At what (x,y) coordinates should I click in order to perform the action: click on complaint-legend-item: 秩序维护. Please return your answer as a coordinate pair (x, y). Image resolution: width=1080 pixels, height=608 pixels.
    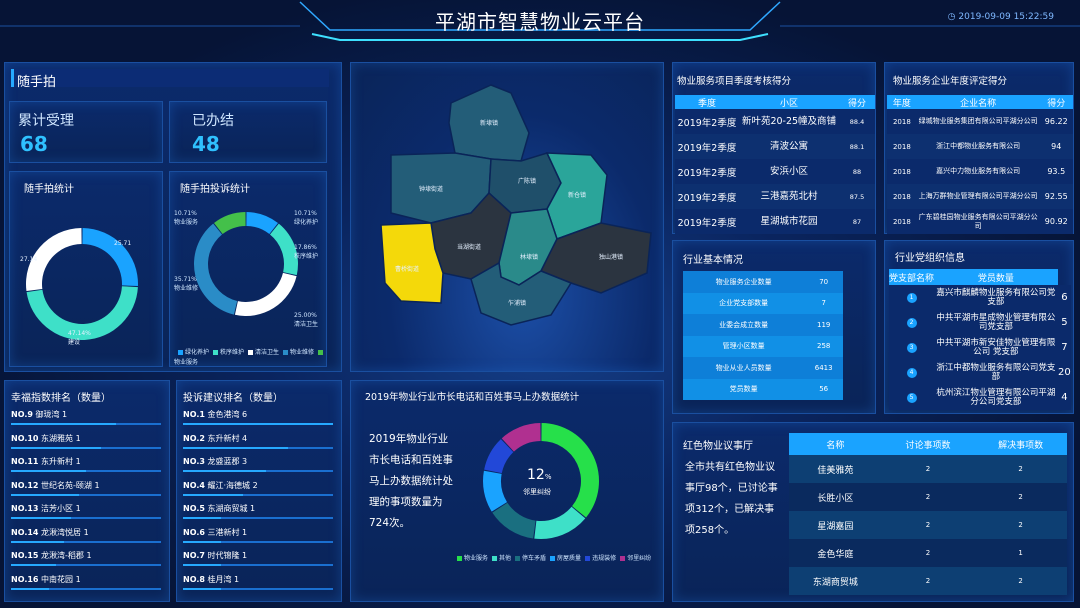
    Looking at the image, I should click on (226, 352).